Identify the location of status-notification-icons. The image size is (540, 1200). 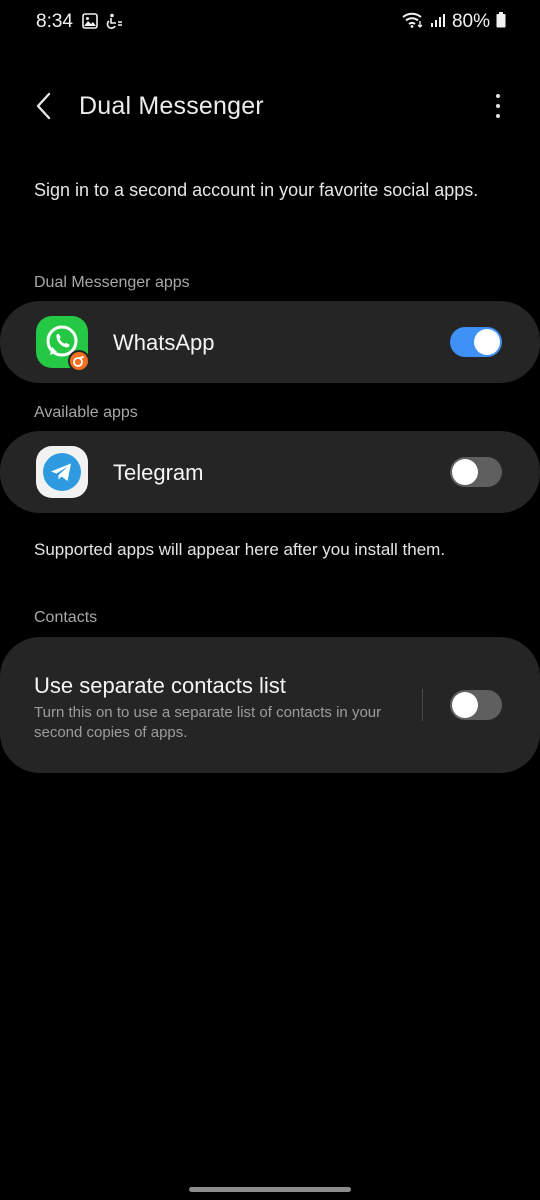
(103, 23).